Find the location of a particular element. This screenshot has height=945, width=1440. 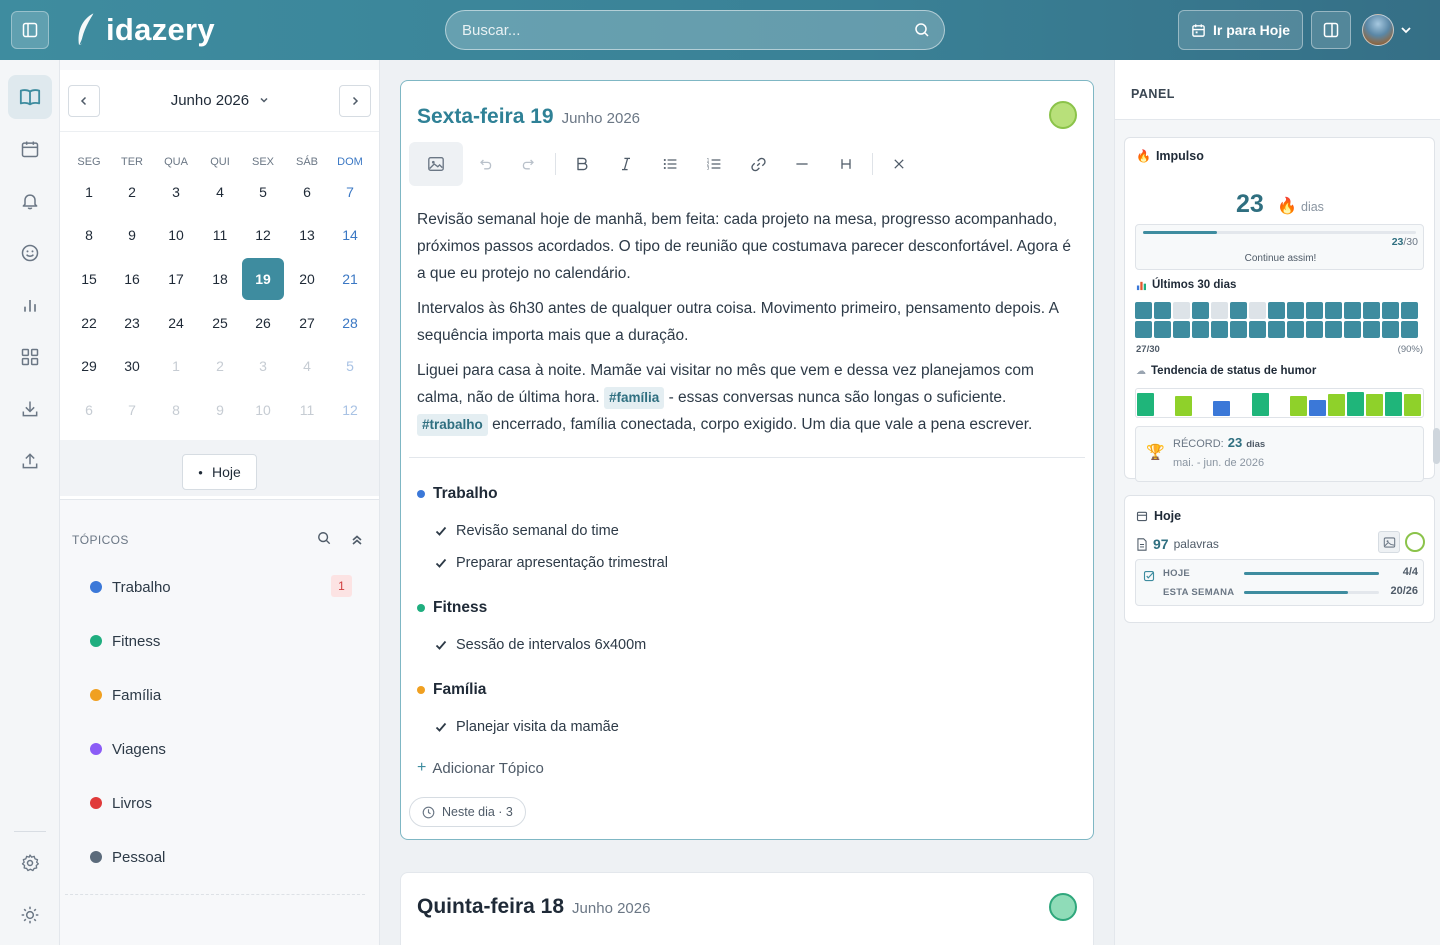

heading-button is located at coordinates (846, 164).